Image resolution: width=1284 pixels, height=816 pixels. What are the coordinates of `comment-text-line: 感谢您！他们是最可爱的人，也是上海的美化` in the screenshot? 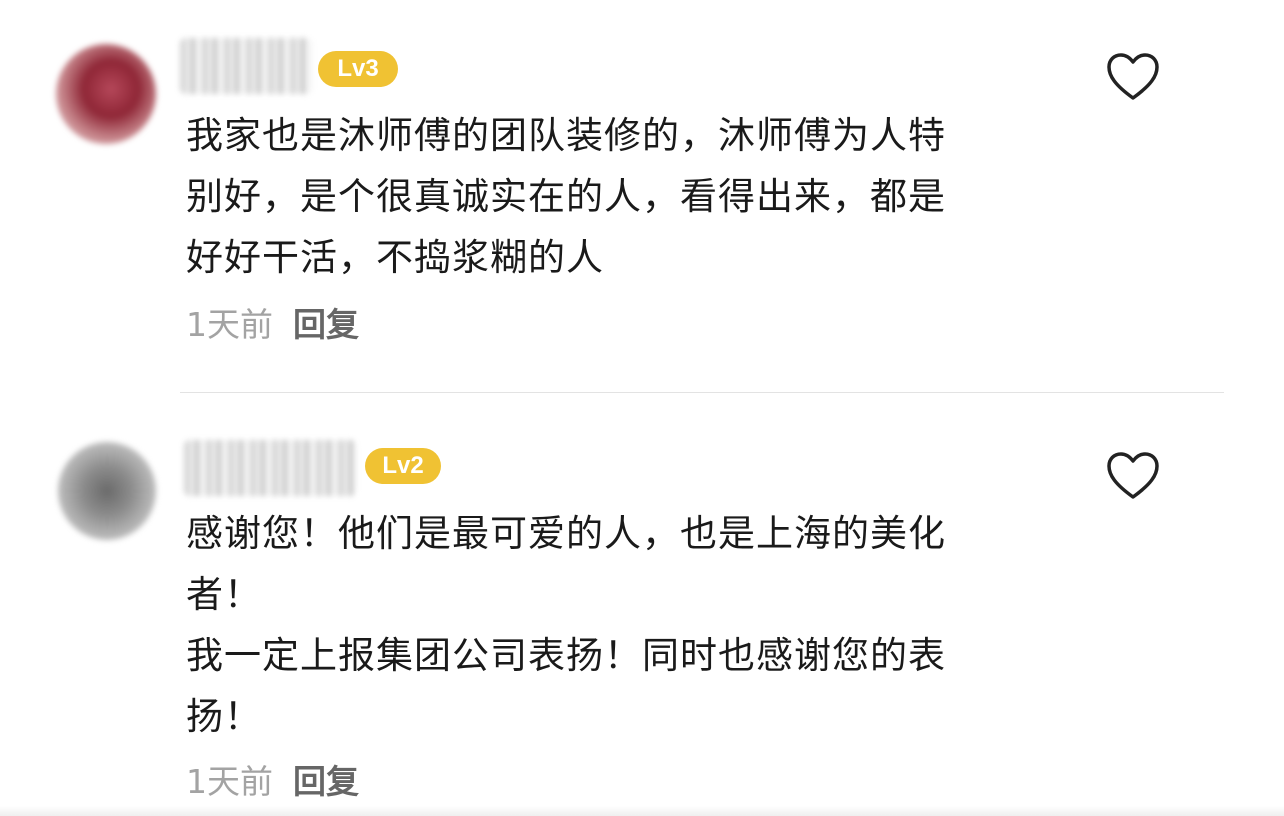 It's located at (566, 533).